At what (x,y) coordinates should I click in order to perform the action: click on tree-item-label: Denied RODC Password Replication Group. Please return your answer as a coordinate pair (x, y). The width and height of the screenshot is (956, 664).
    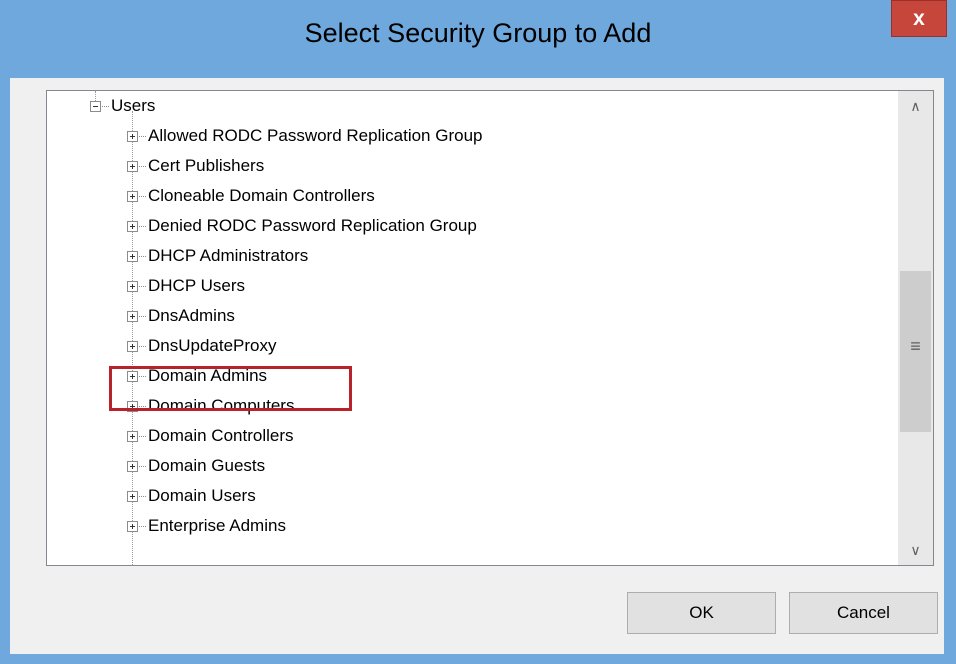
    Looking at the image, I should click on (312, 225).